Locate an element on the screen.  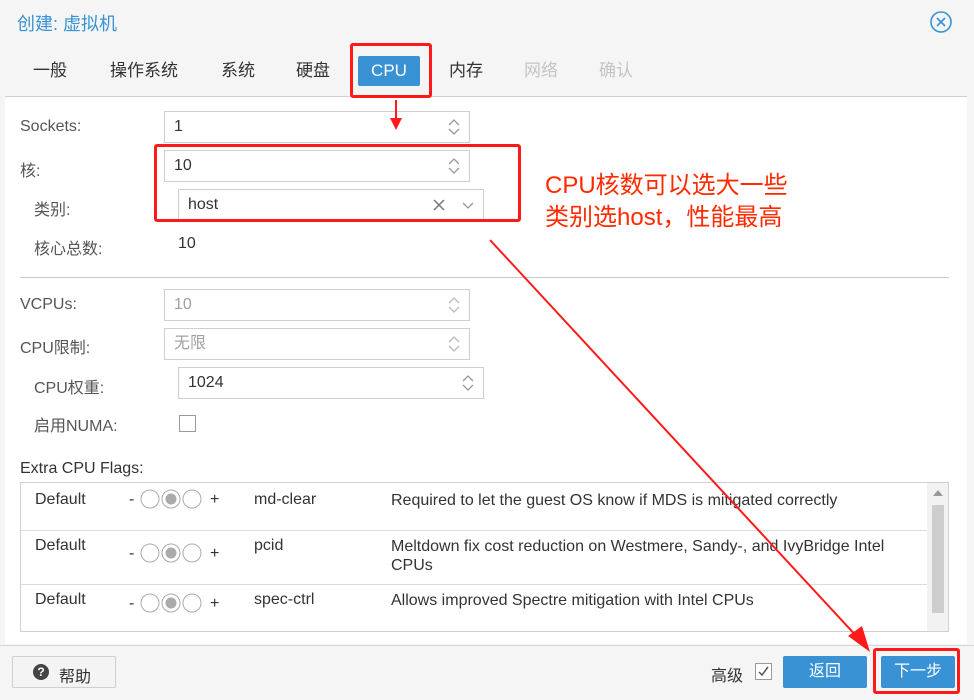
annotation-arrowhead is located at coordinates (396, 124).